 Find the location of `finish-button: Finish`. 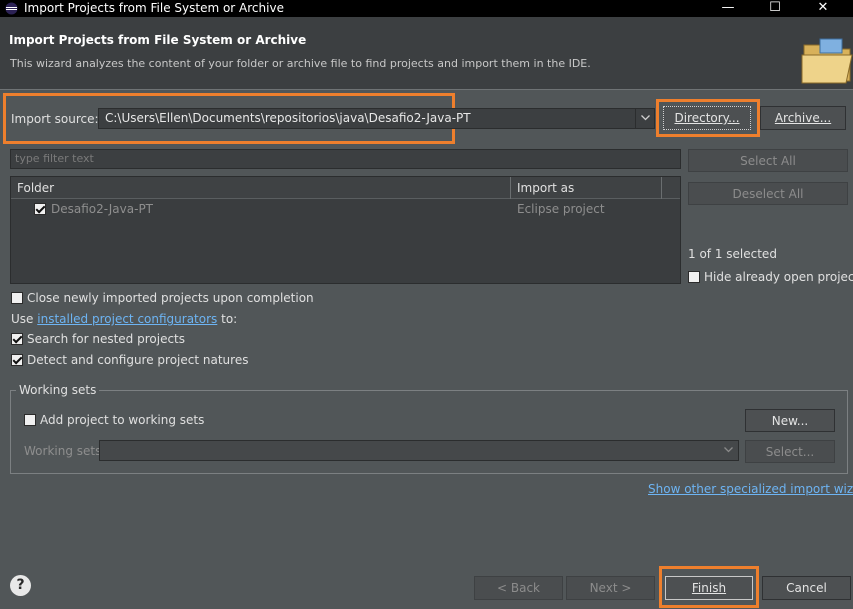

finish-button: Finish is located at coordinates (709, 588).